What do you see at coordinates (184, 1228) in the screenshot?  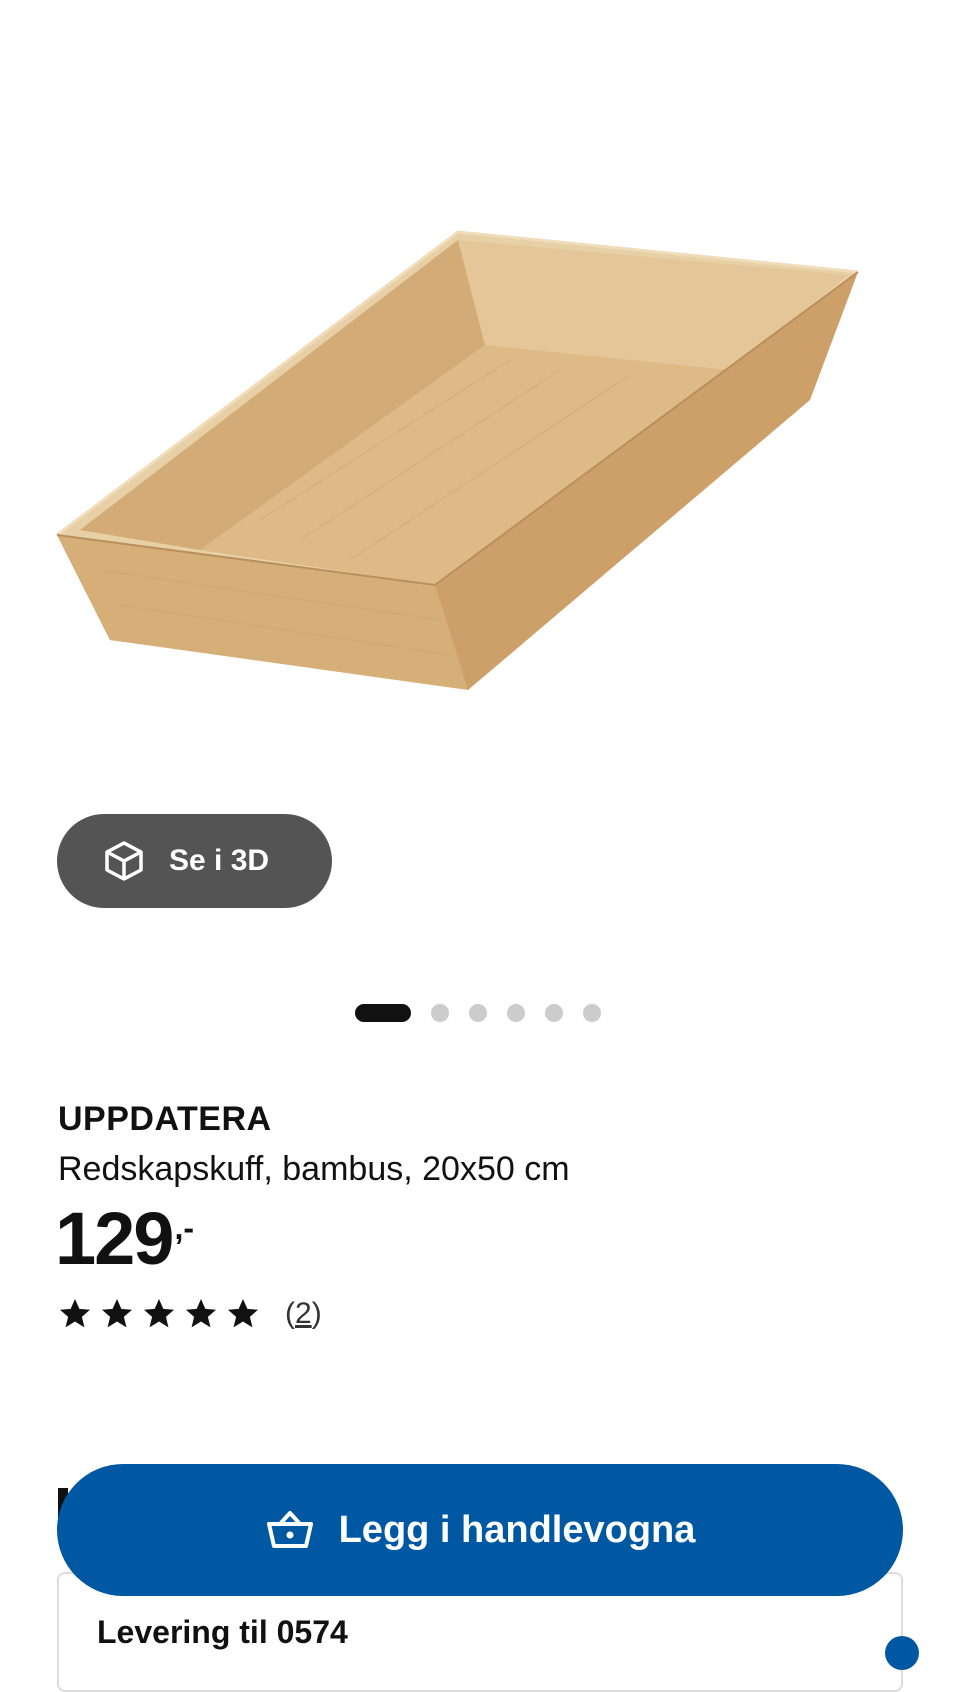 I see `price-suffix: ,-` at bounding box center [184, 1228].